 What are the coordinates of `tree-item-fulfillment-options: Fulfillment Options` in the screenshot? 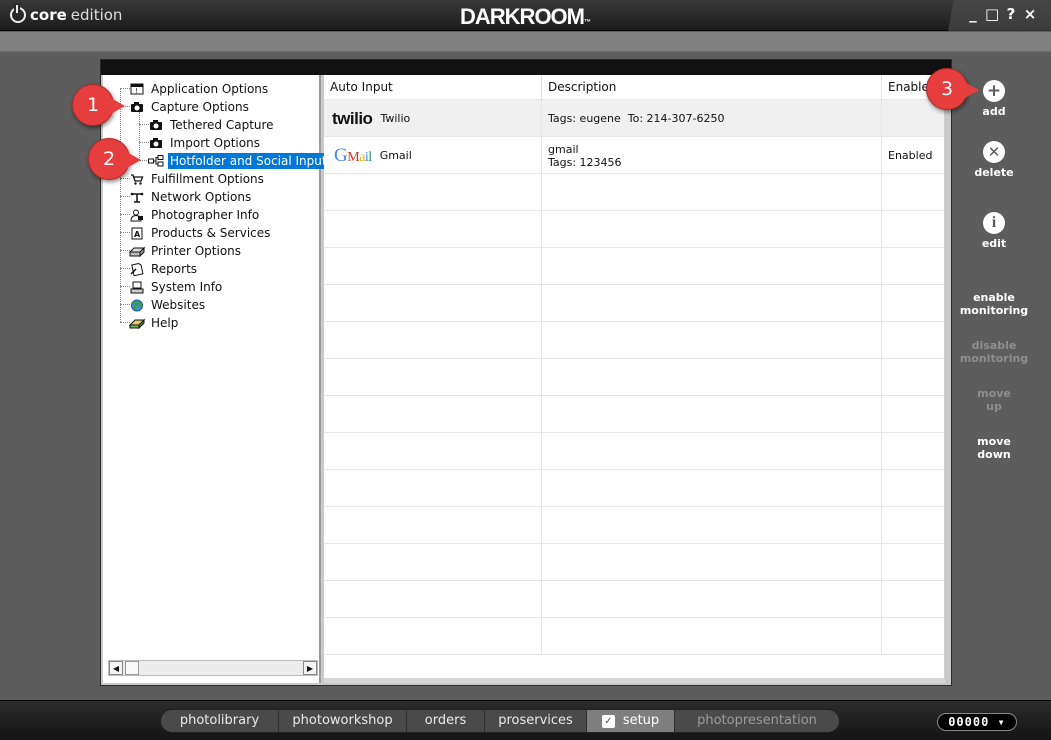 It's located at (197, 179).